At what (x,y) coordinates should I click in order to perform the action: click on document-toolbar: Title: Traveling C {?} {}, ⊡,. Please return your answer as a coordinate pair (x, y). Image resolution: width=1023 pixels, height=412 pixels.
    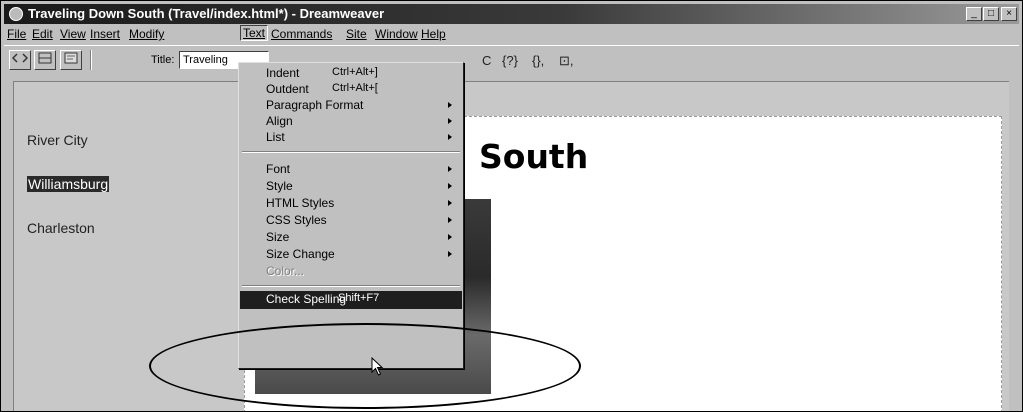
    Looking at the image, I should click on (511, 59).